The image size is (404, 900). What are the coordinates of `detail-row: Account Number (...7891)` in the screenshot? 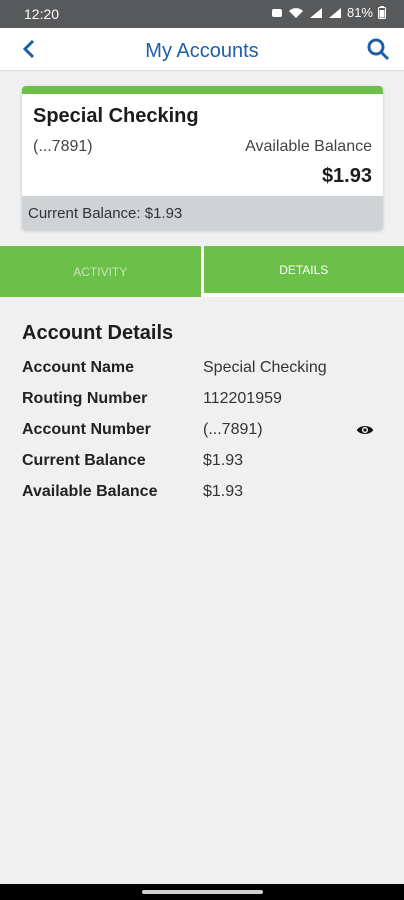 It's located at (202, 436).